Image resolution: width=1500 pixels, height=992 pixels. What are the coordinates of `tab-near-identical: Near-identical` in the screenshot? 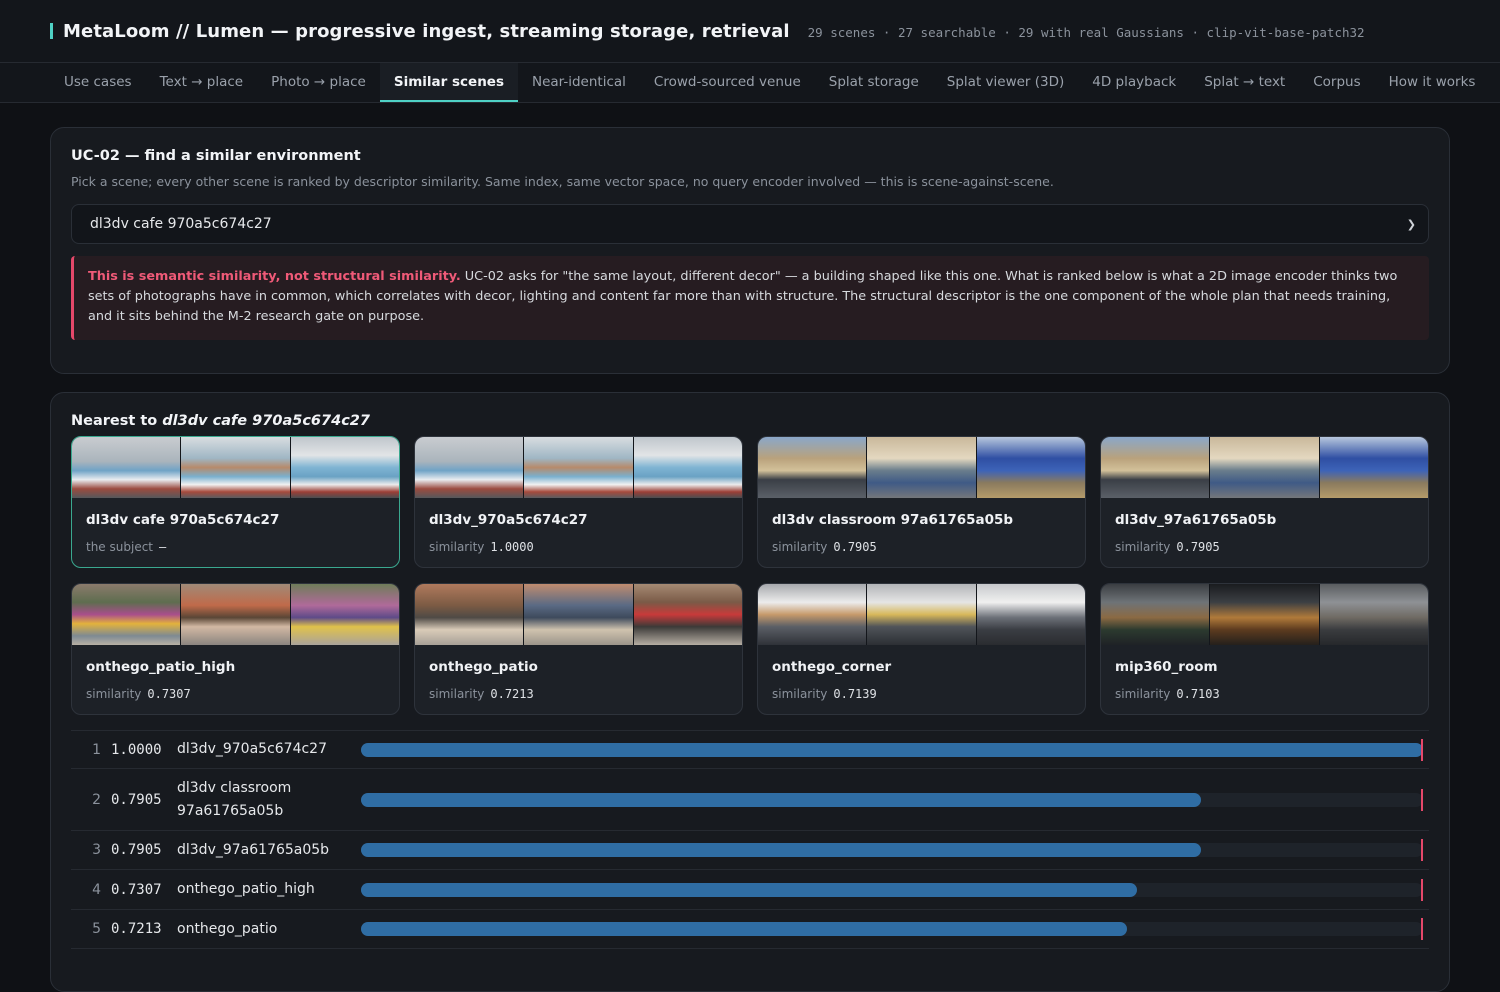 It's located at (579, 82).